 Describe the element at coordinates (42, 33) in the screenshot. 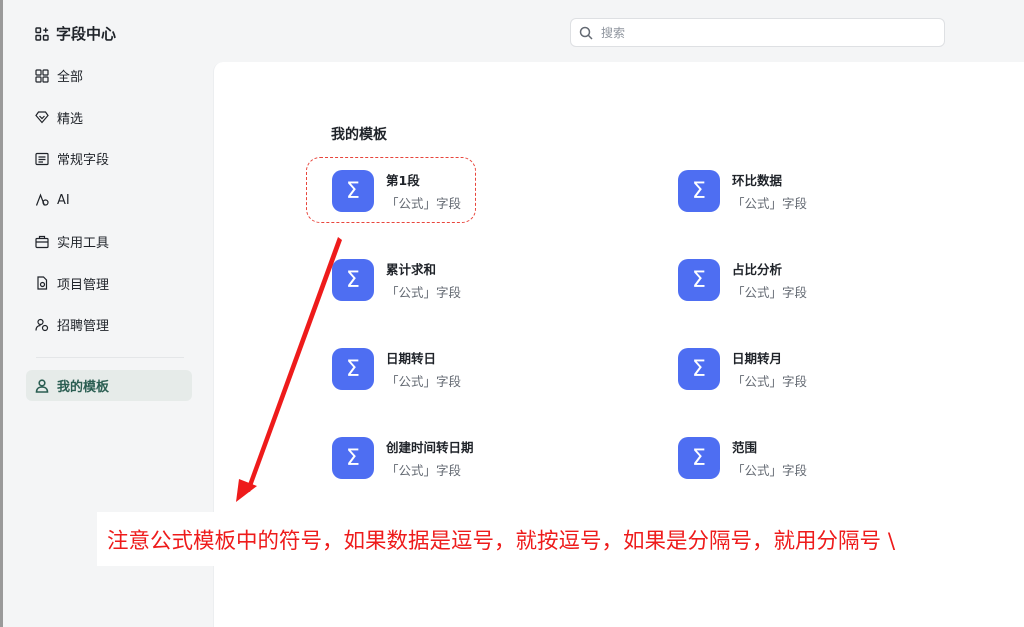

I see `grid-settings-icon` at that location.